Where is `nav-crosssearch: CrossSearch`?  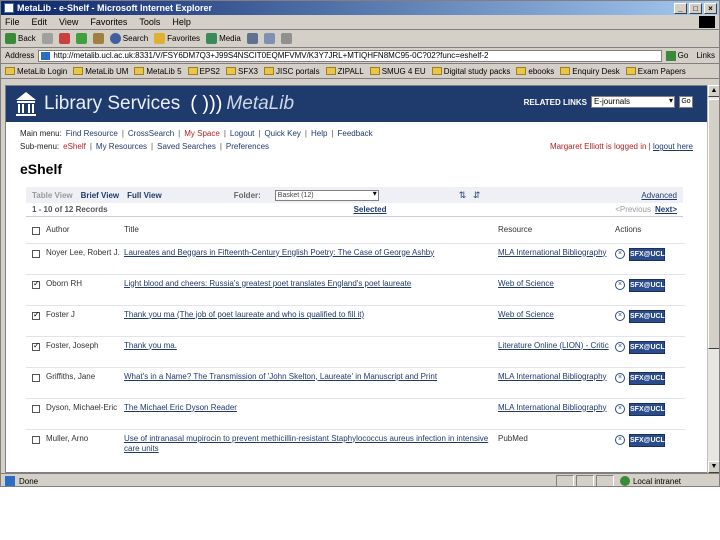 nav-crosssearch: CrossSearch is located at coordinates (151, 133).